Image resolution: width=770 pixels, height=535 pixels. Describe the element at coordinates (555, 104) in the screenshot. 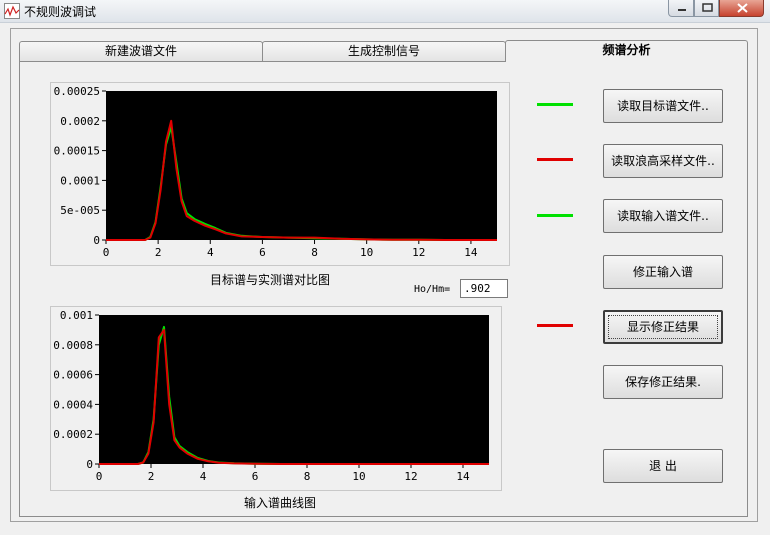

I see `target-spectrum-legend` at that location.